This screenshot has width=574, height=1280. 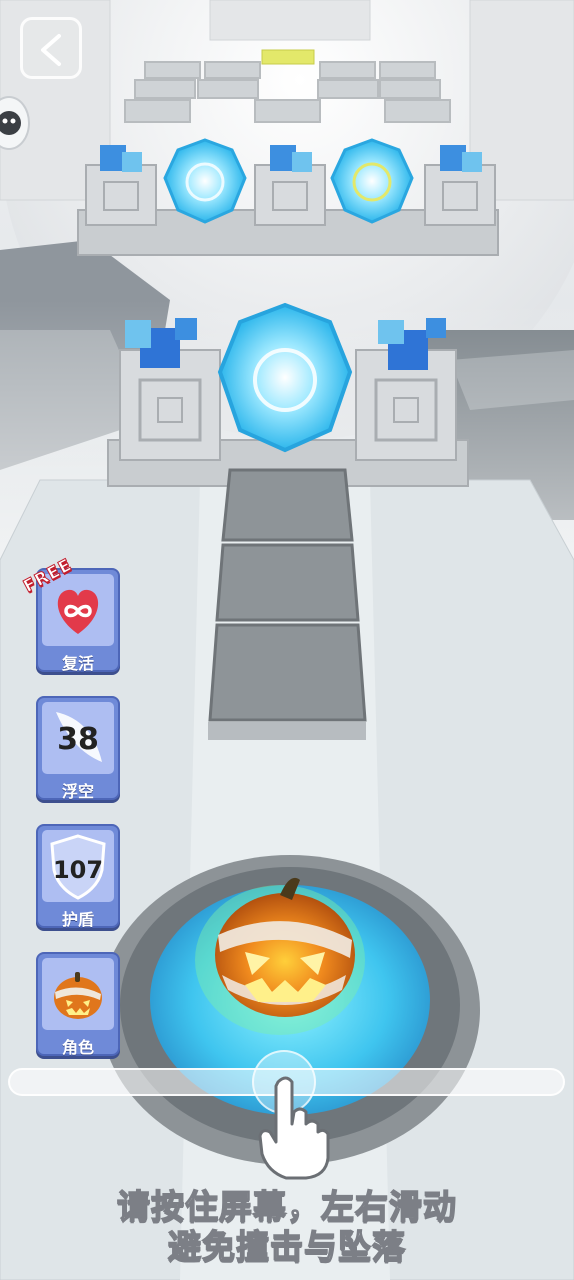 I want to click on instruction-line-2: 避免撞击与坠落, so click(x=286, y=1246).